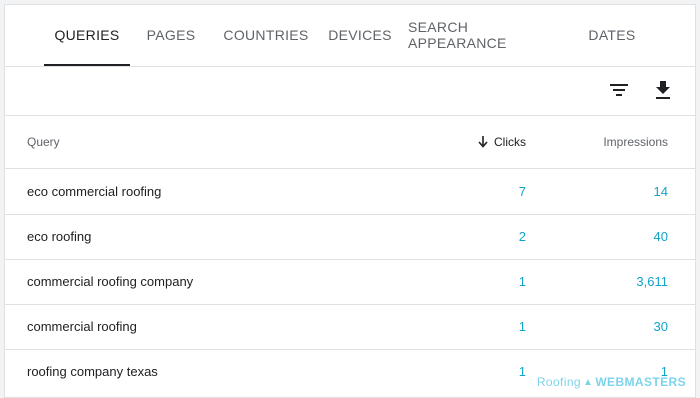 The width and height of the screenshot is (700, 398). I want to click on tab-search-appearance: SEARCH APPEARANCE, so click(484, 35).